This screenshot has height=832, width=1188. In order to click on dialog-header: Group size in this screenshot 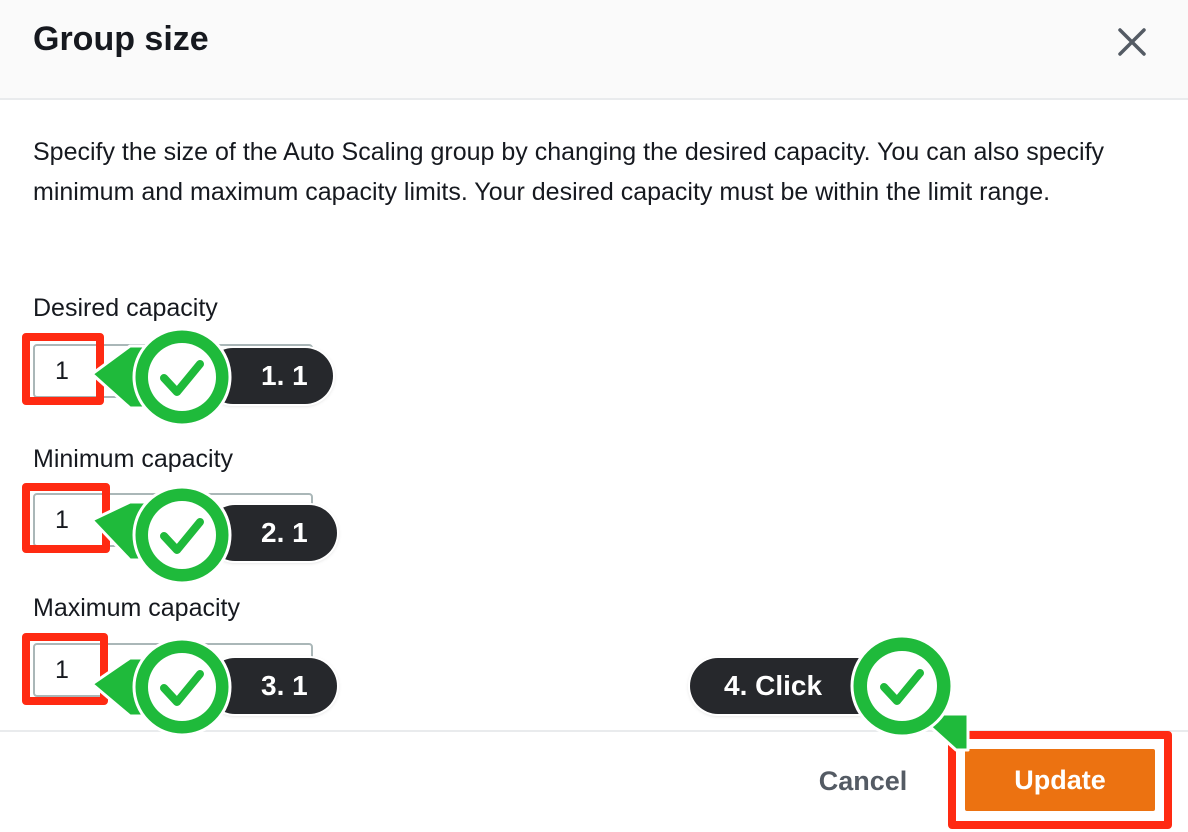, I will do `click(594, 50)`.